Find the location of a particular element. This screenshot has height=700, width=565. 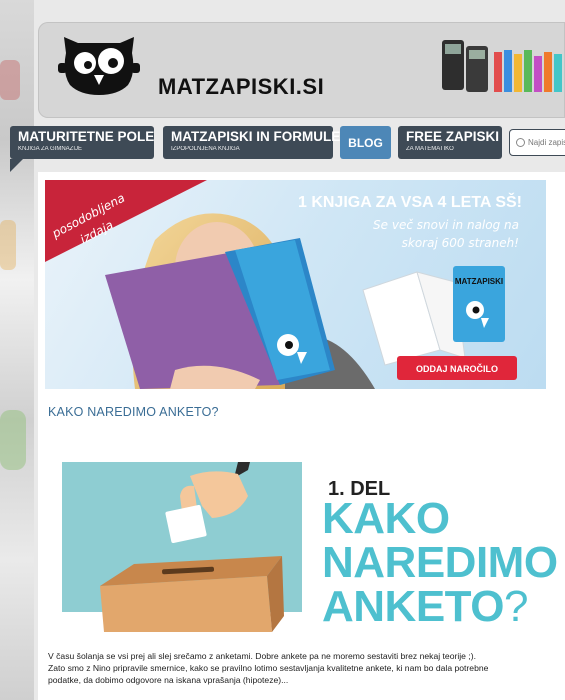

search-placeholder: Najdi zapiske is located at coordinates (546, 142).